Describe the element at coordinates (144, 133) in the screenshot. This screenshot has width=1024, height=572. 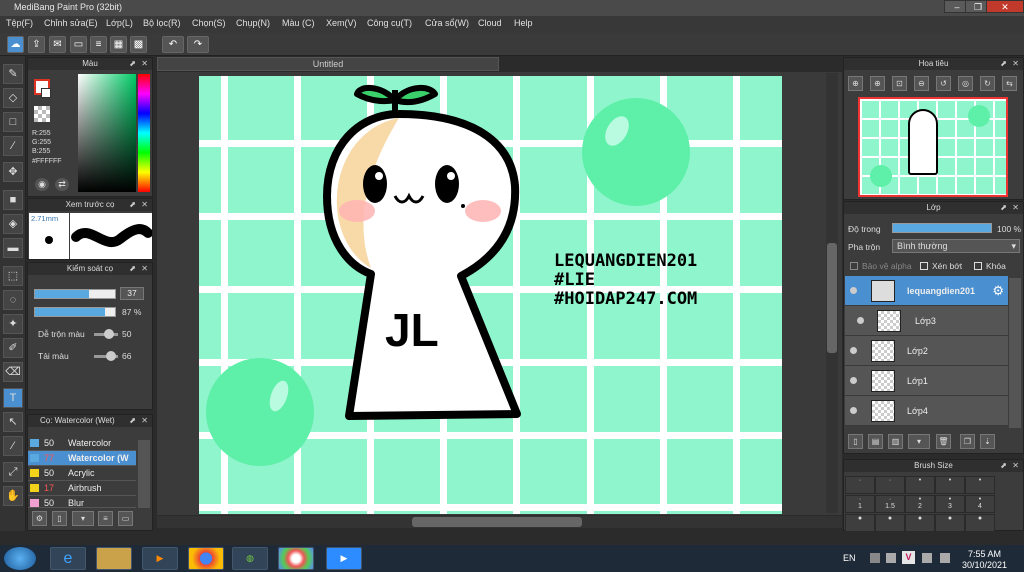
I see `hue-slider` at that location.